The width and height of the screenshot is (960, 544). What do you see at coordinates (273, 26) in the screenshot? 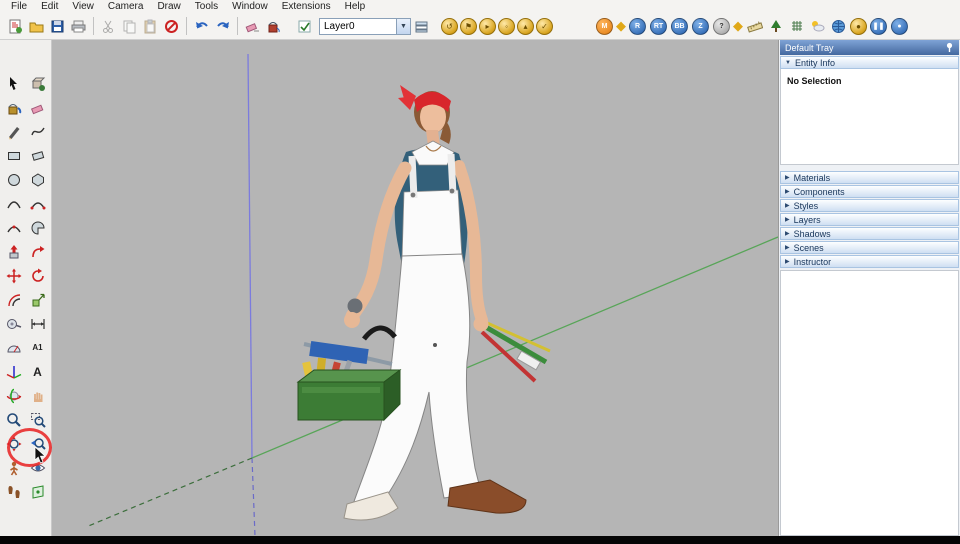
I see `paint-toolbar-button` at bounding box center [273, 26].